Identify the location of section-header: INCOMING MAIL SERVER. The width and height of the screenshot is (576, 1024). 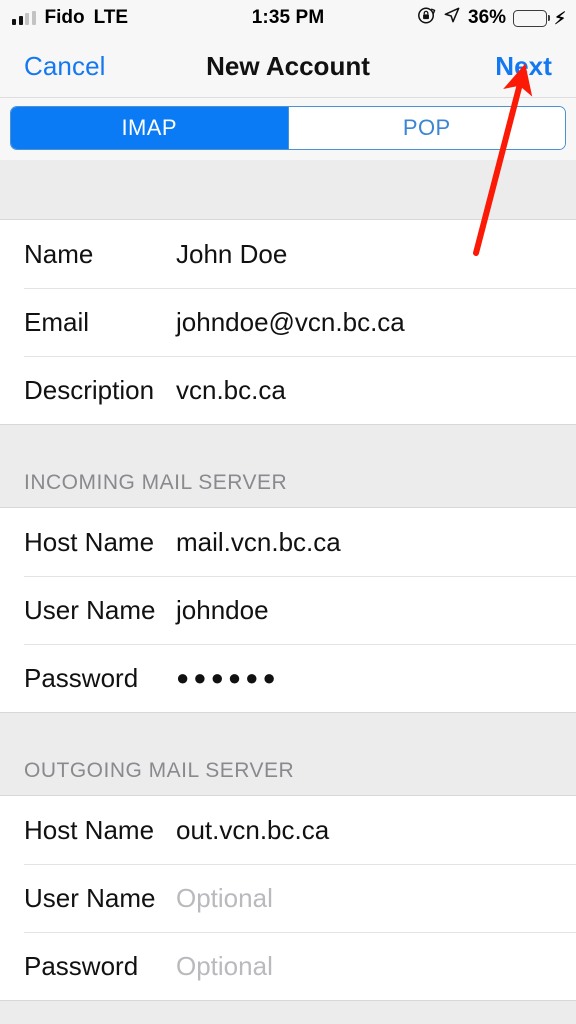
(288, 466).